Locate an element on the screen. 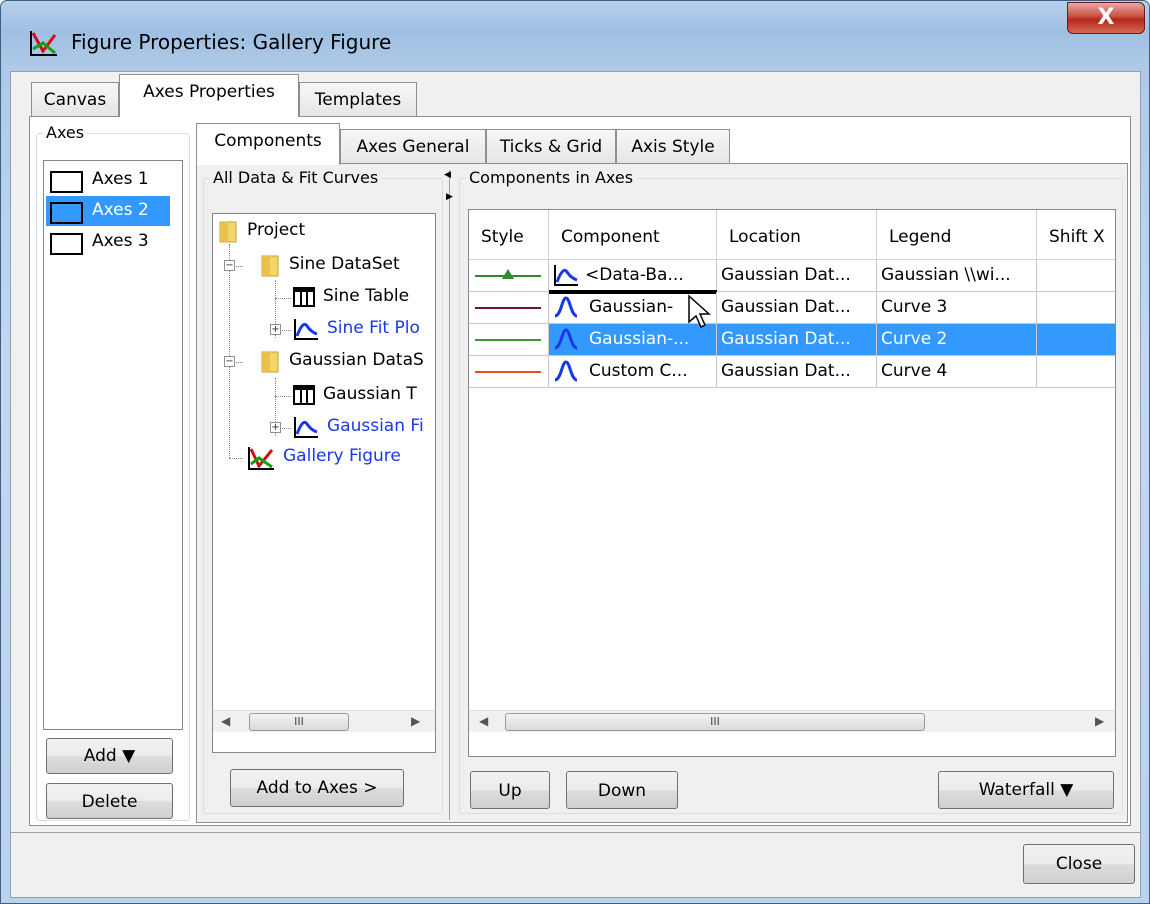 Image resolution: width=1150 pixels, height=904 pixels. column-header-legend: Legend is located at coordinates (957, 235).